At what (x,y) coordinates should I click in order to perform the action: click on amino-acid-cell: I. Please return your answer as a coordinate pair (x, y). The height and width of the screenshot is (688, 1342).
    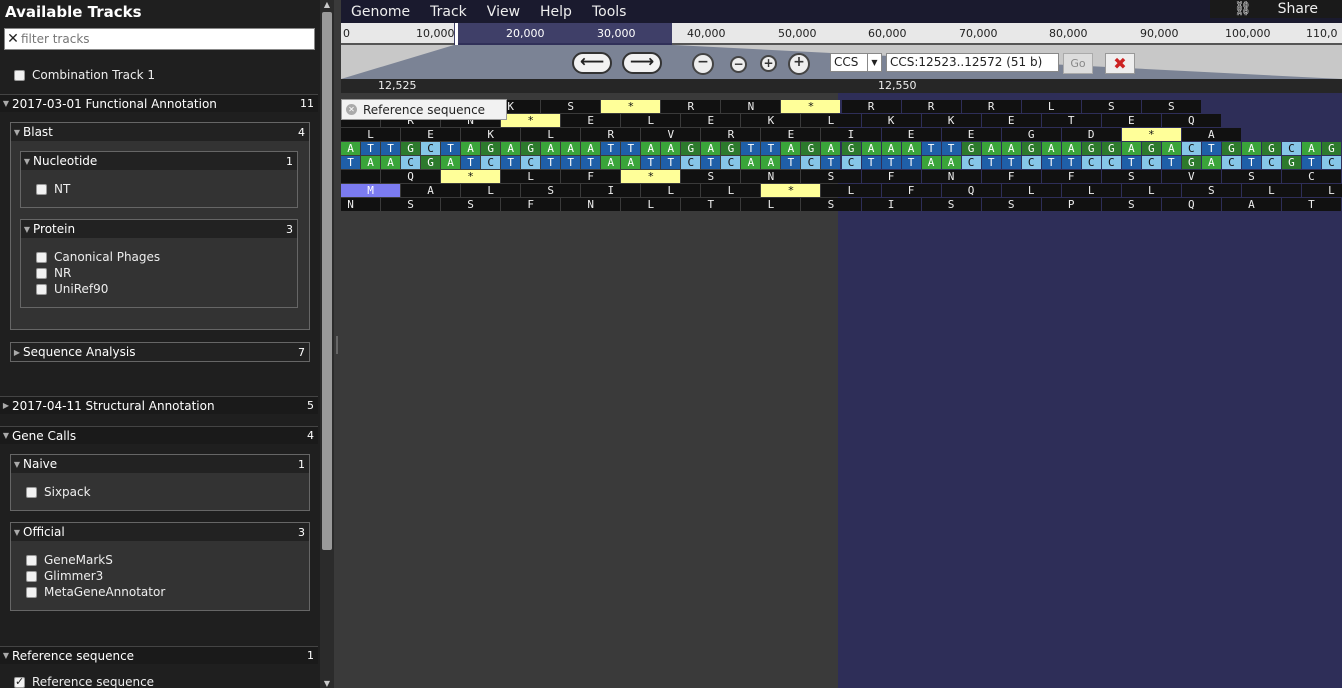
    Looking at the image, I should click on (891, 204).